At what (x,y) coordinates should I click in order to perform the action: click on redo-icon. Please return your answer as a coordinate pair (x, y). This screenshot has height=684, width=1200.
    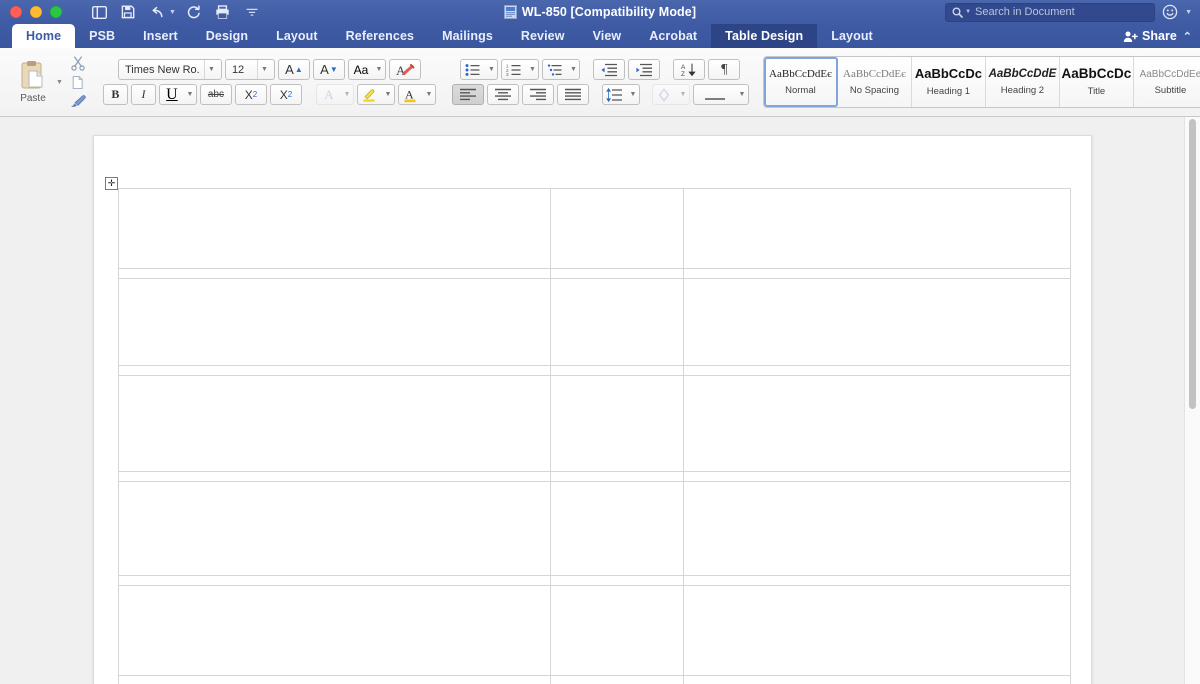
    Looking at the image, I should click on (194, 12).